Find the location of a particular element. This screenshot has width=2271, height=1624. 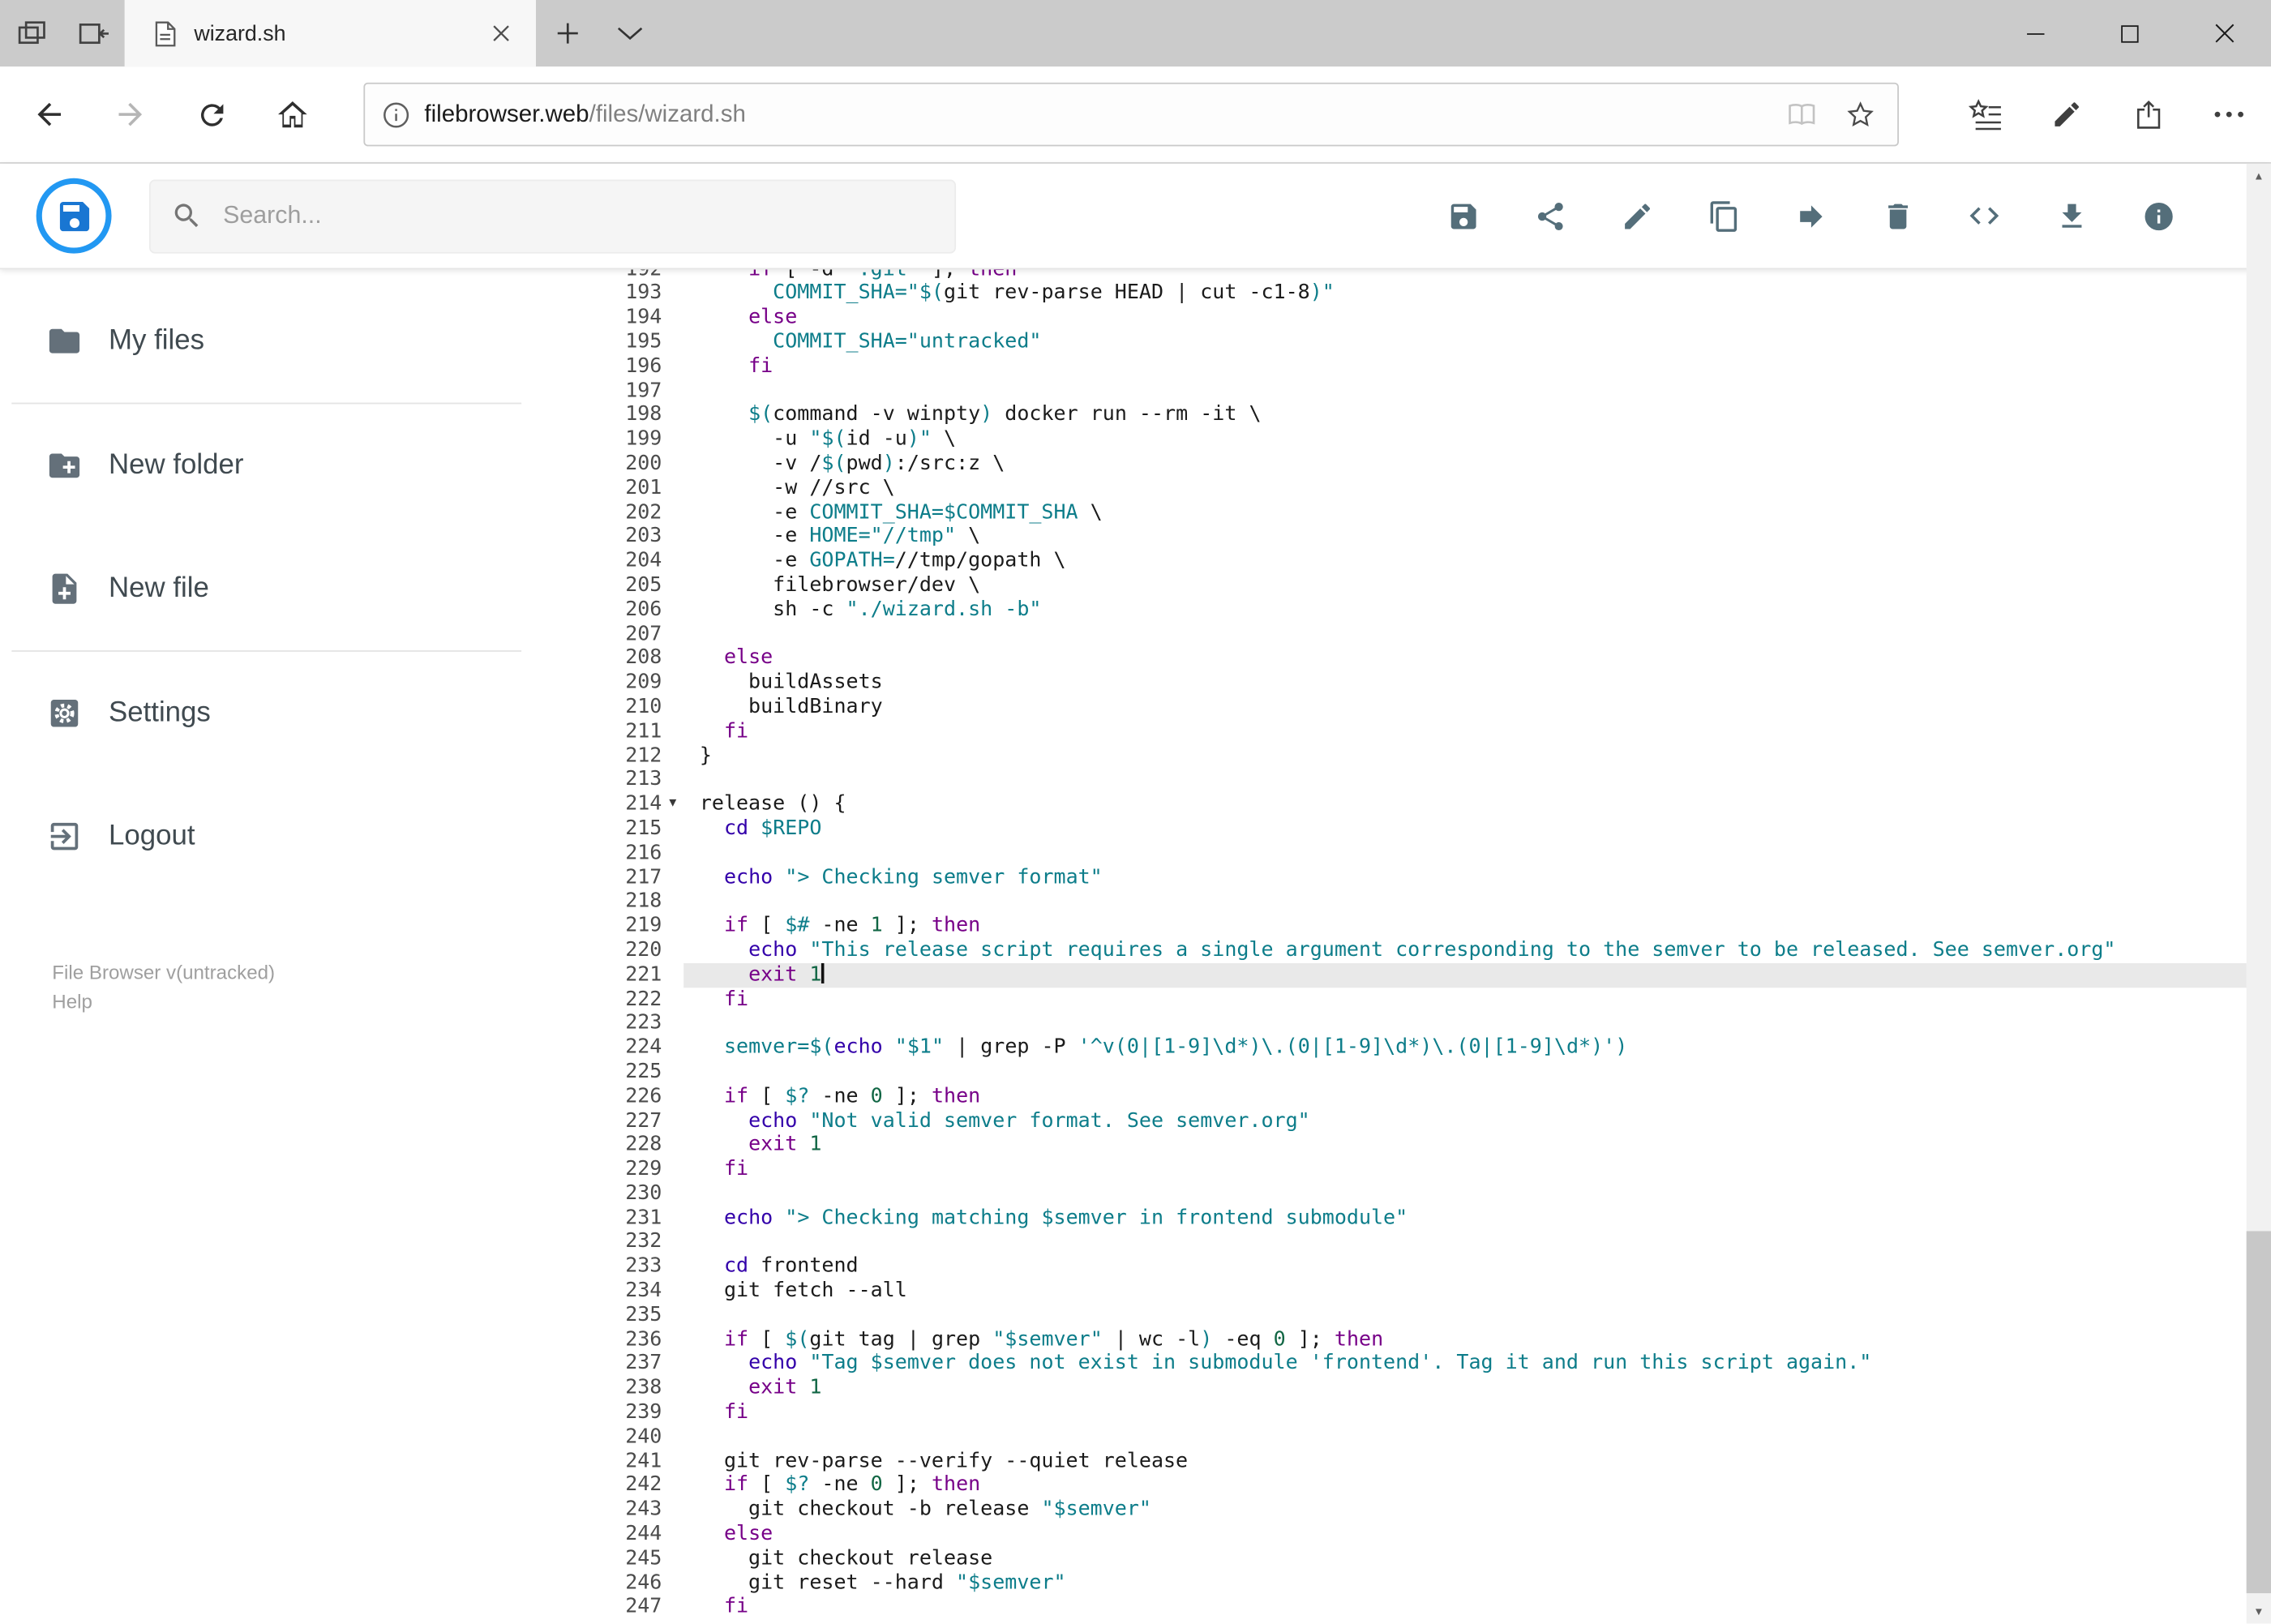

code-token: command -v winpty is located at coordinates (876, 415).